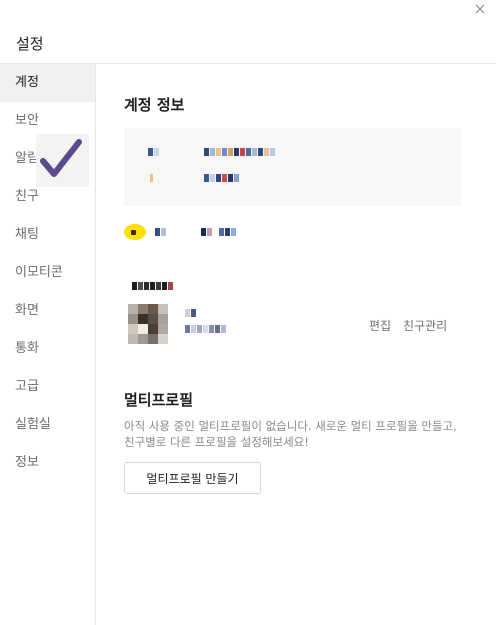 This screenshot has height=625, width=496. I want to click on masked-phone-number, so click(222, 178).